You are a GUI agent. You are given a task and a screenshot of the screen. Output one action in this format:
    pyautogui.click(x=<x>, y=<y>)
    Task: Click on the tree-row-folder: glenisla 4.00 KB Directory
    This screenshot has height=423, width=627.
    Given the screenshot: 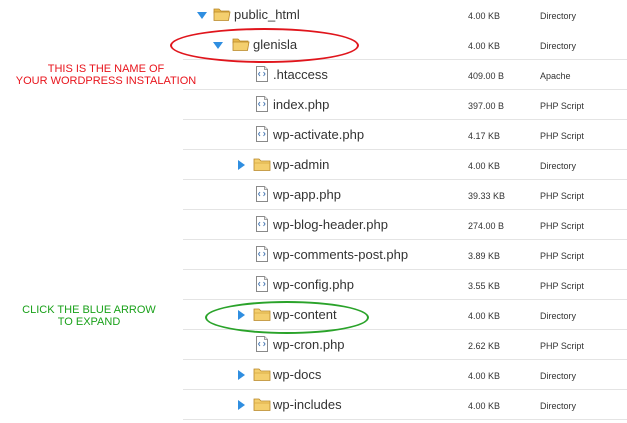 What is the action you would take?
    pyautogui.click(x=405, y=45)
    